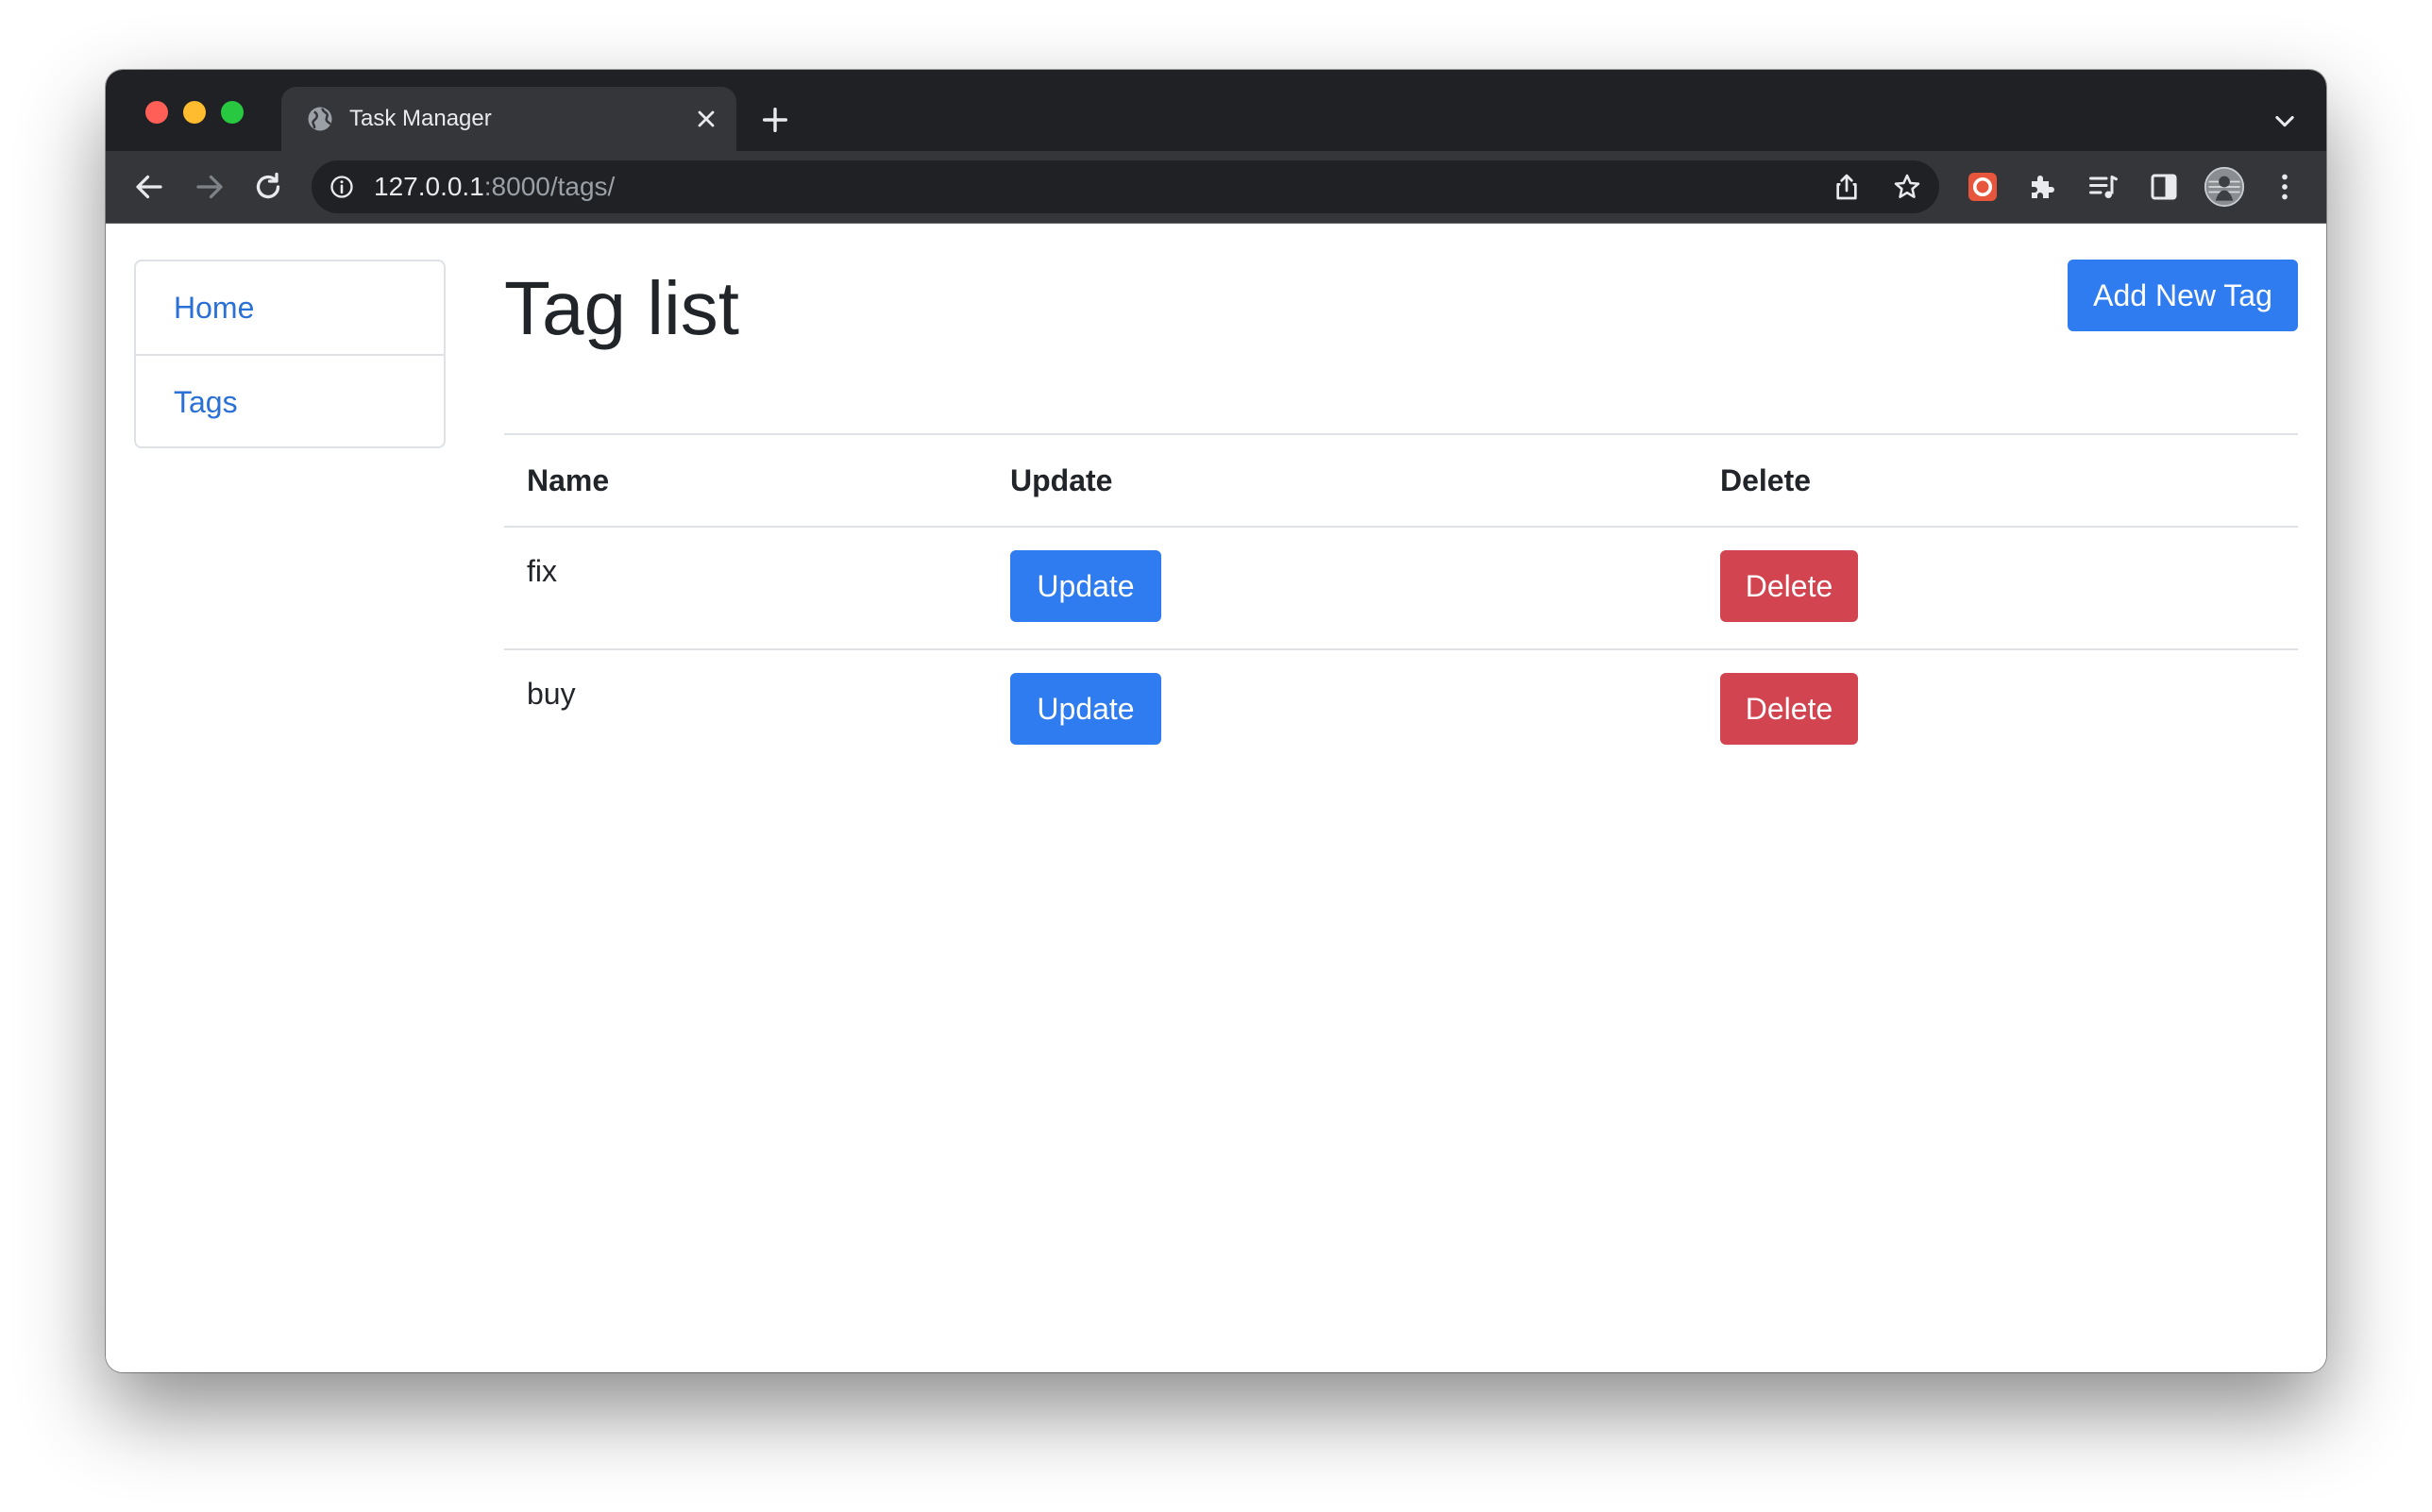 The width and height of the screenshot is (2432, 1512). I want to click on puzzle-icon, so click(2043, 187).